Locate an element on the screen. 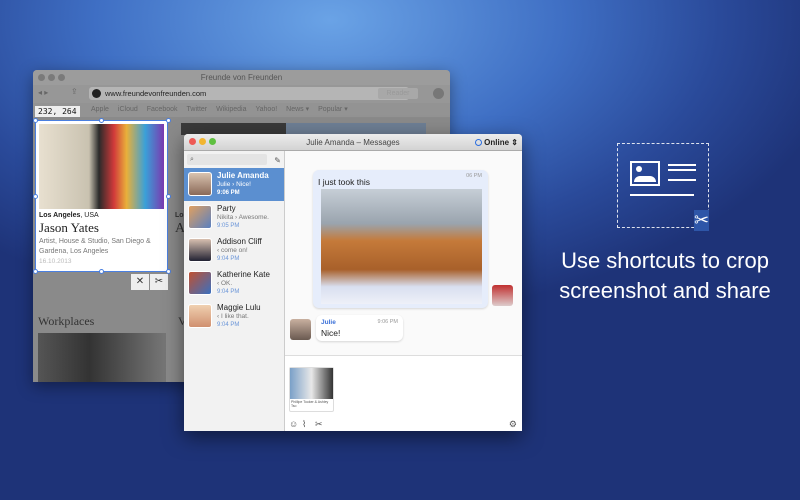 Image resolution: width=800 pixels, height=500 pixels. bookmark-popular: Popular ▾ is located at coordinates (333, 109).